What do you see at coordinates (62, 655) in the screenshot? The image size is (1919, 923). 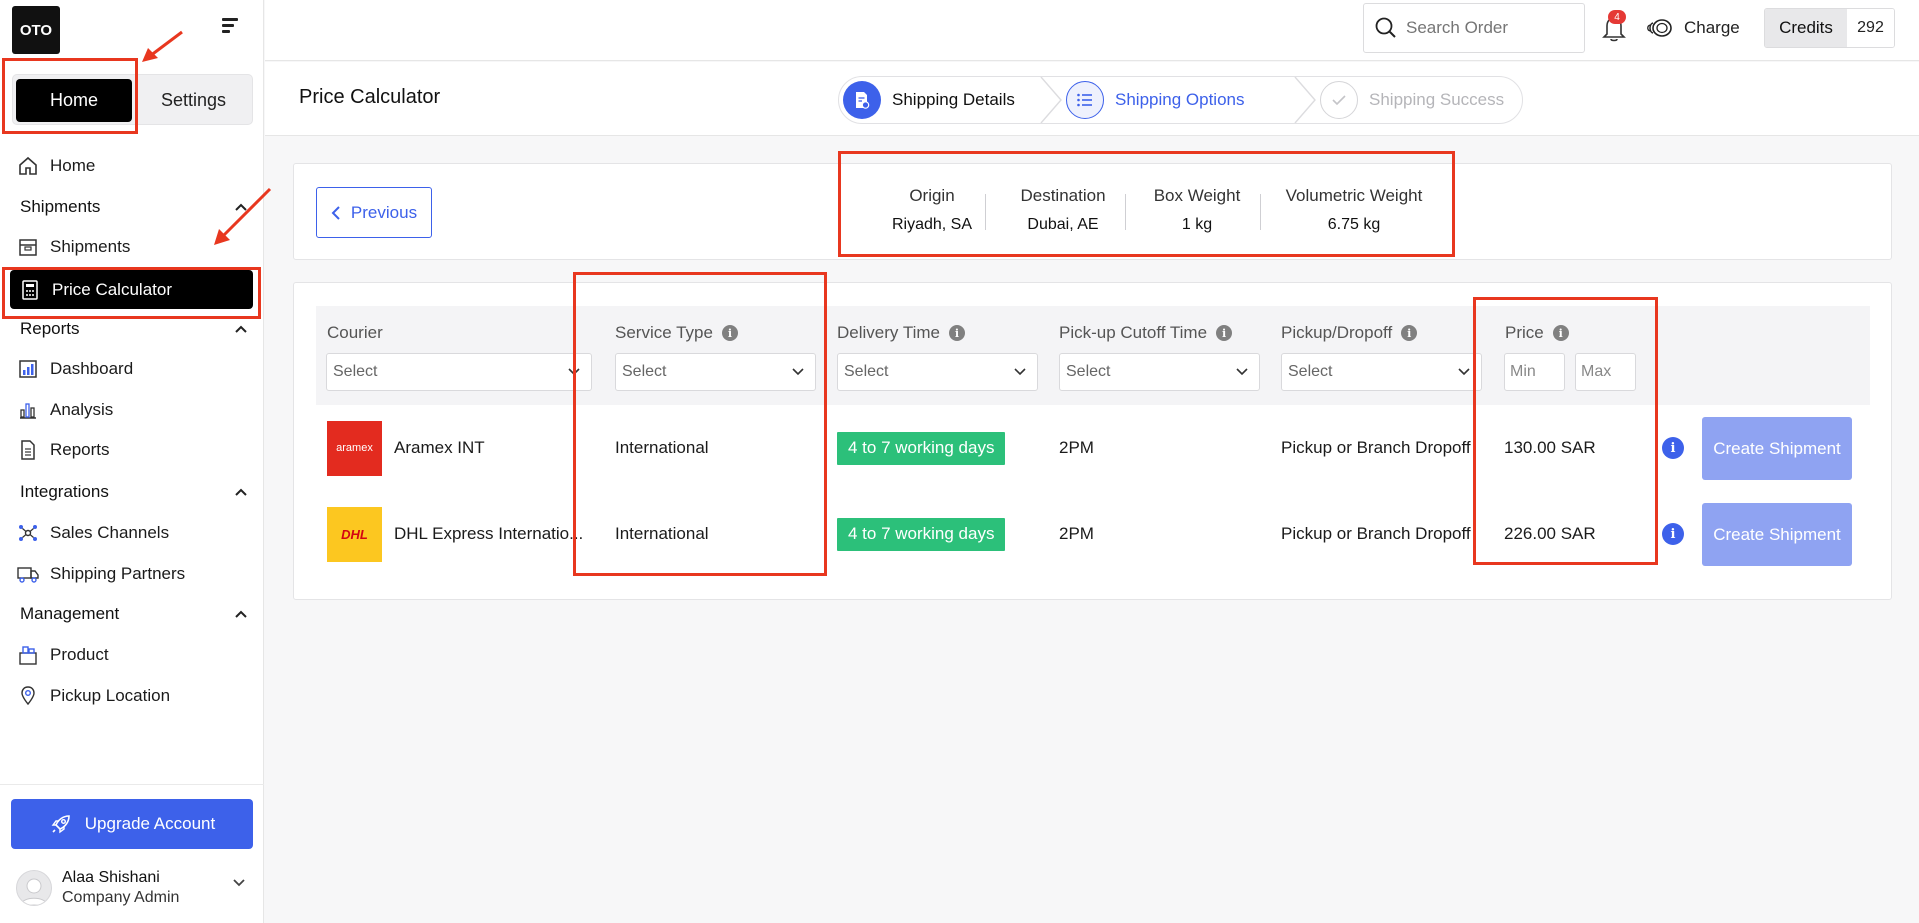 I see `sidebar-item-product: Product` at bounding box center [62, 655].